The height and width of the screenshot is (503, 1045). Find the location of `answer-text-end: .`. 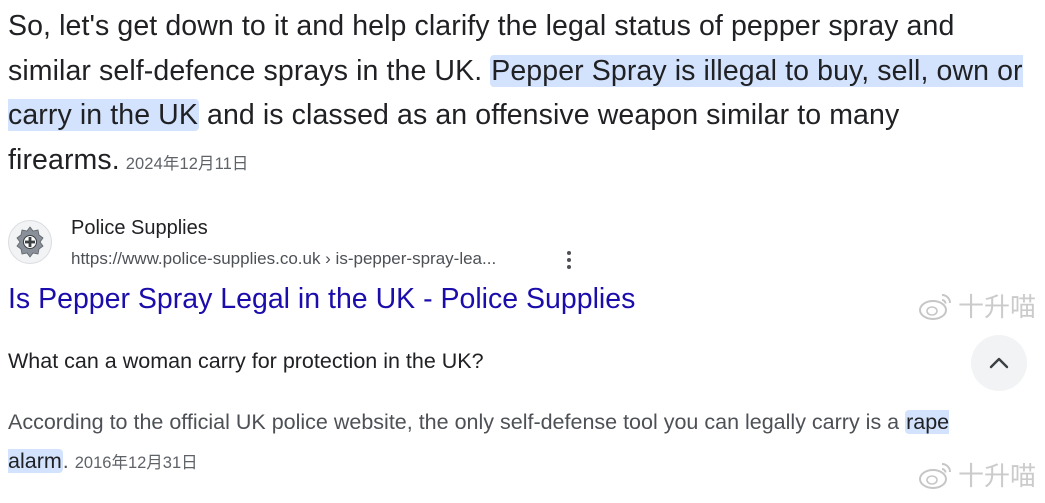

answer-text-end: . is located at coordinates (65, 461).